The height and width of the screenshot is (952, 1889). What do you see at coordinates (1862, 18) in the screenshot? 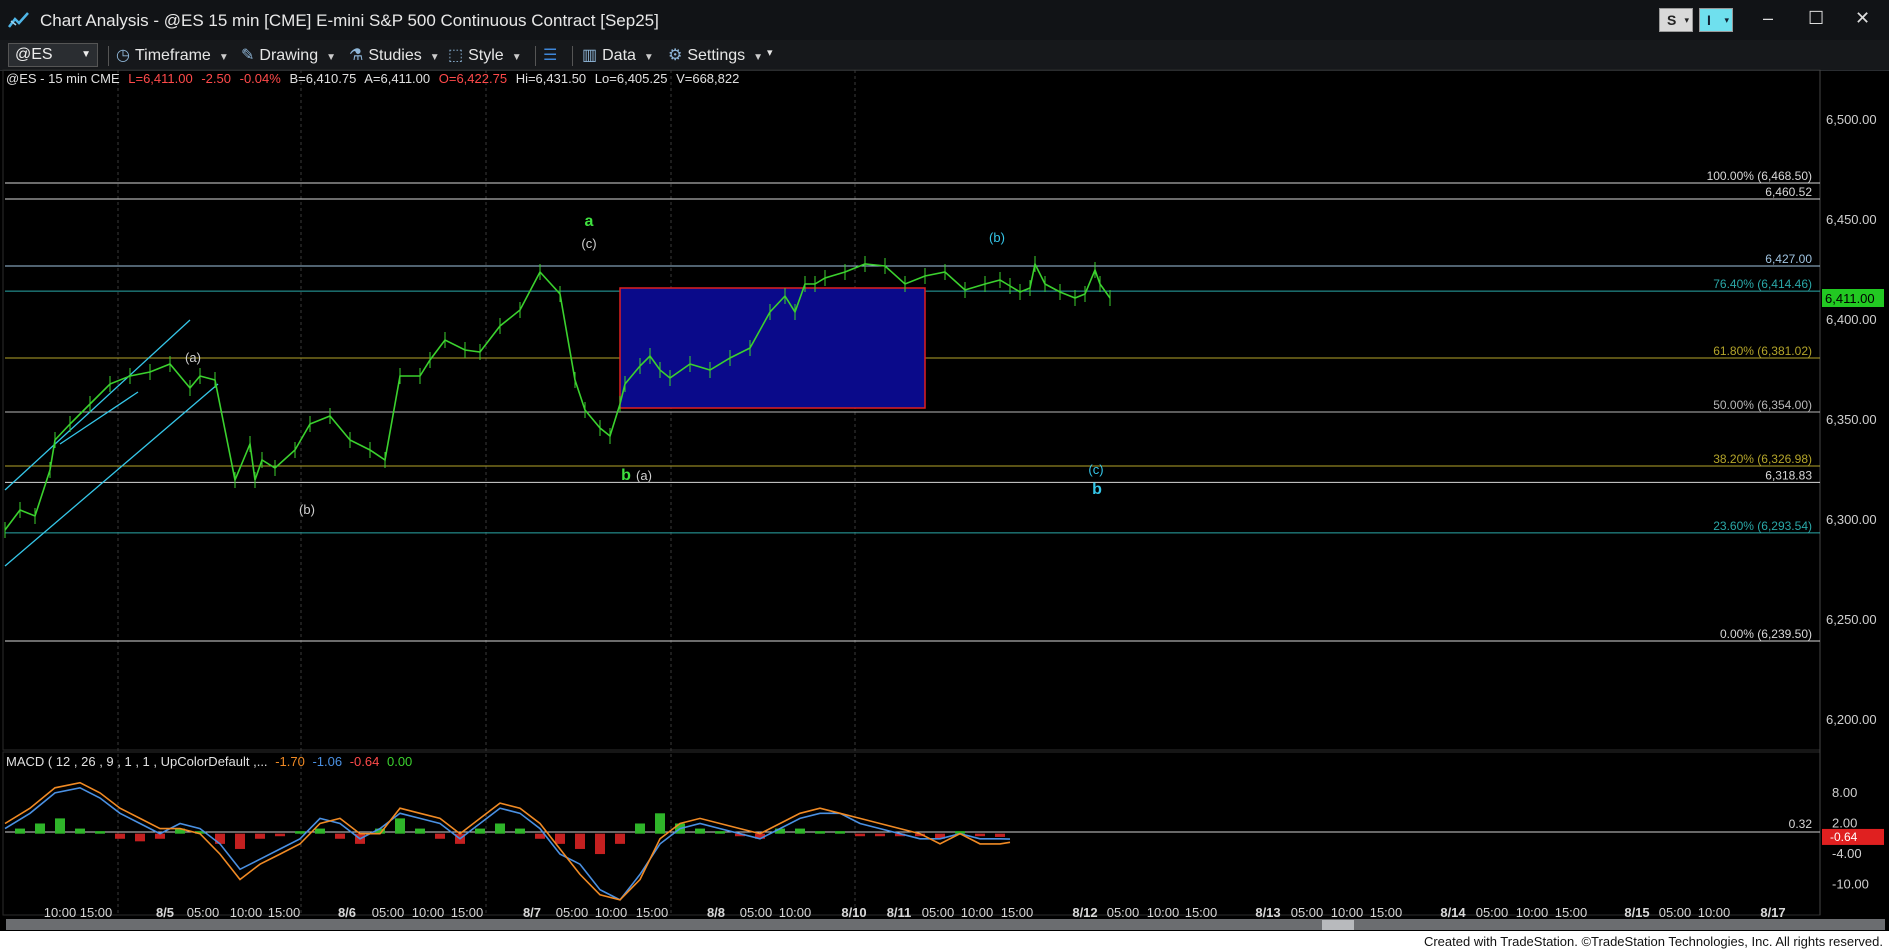
I see `close-button: ✕` at bounding box center [1862, 18].